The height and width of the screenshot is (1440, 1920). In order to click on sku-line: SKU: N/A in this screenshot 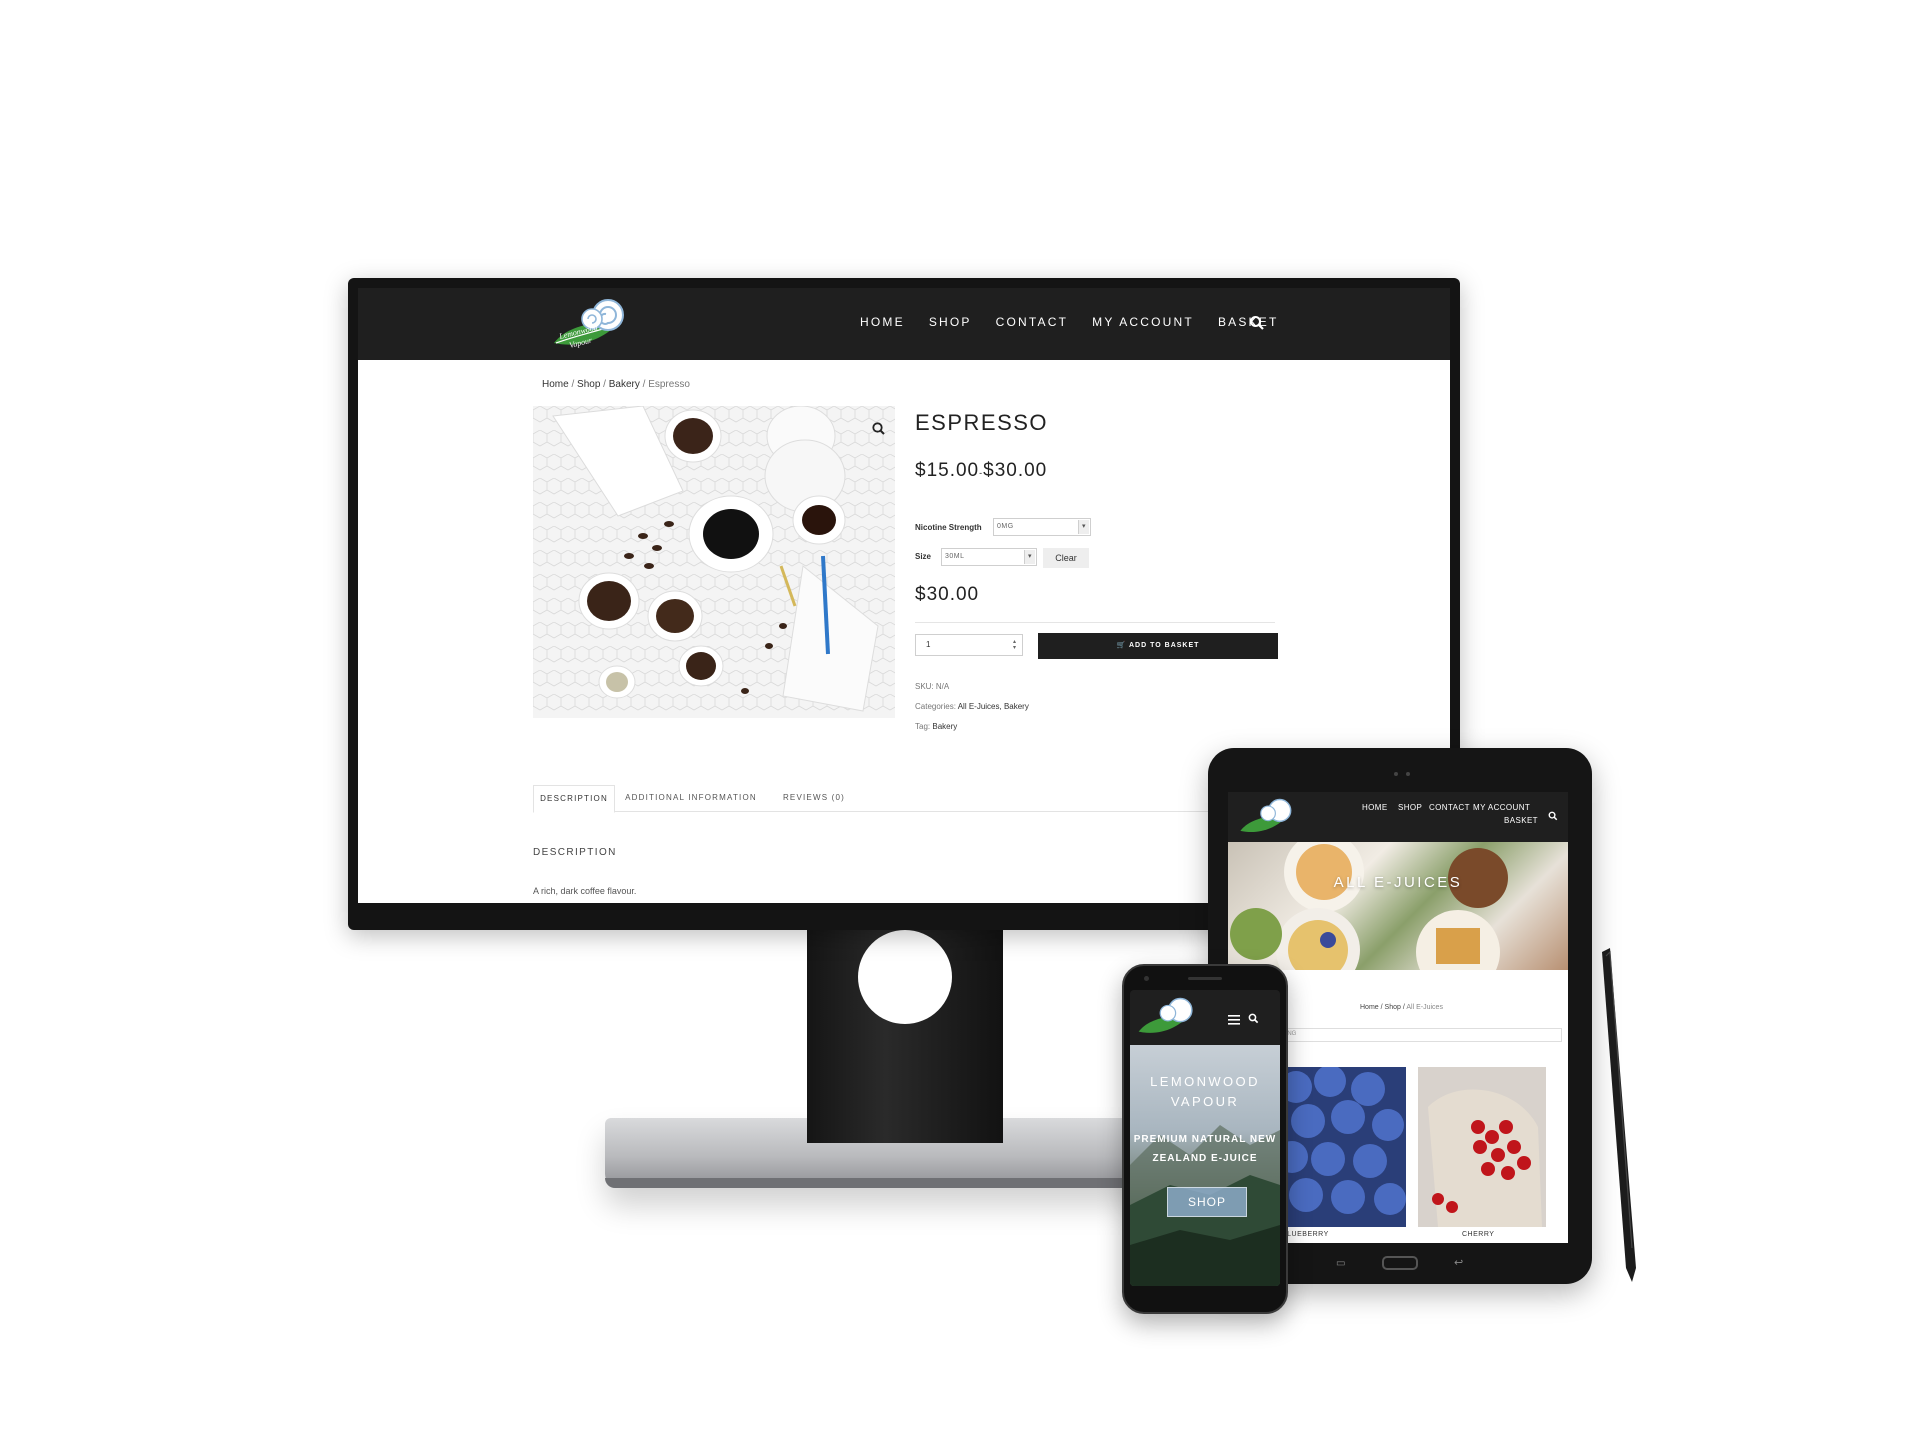, I will do `click(932, 686)`.